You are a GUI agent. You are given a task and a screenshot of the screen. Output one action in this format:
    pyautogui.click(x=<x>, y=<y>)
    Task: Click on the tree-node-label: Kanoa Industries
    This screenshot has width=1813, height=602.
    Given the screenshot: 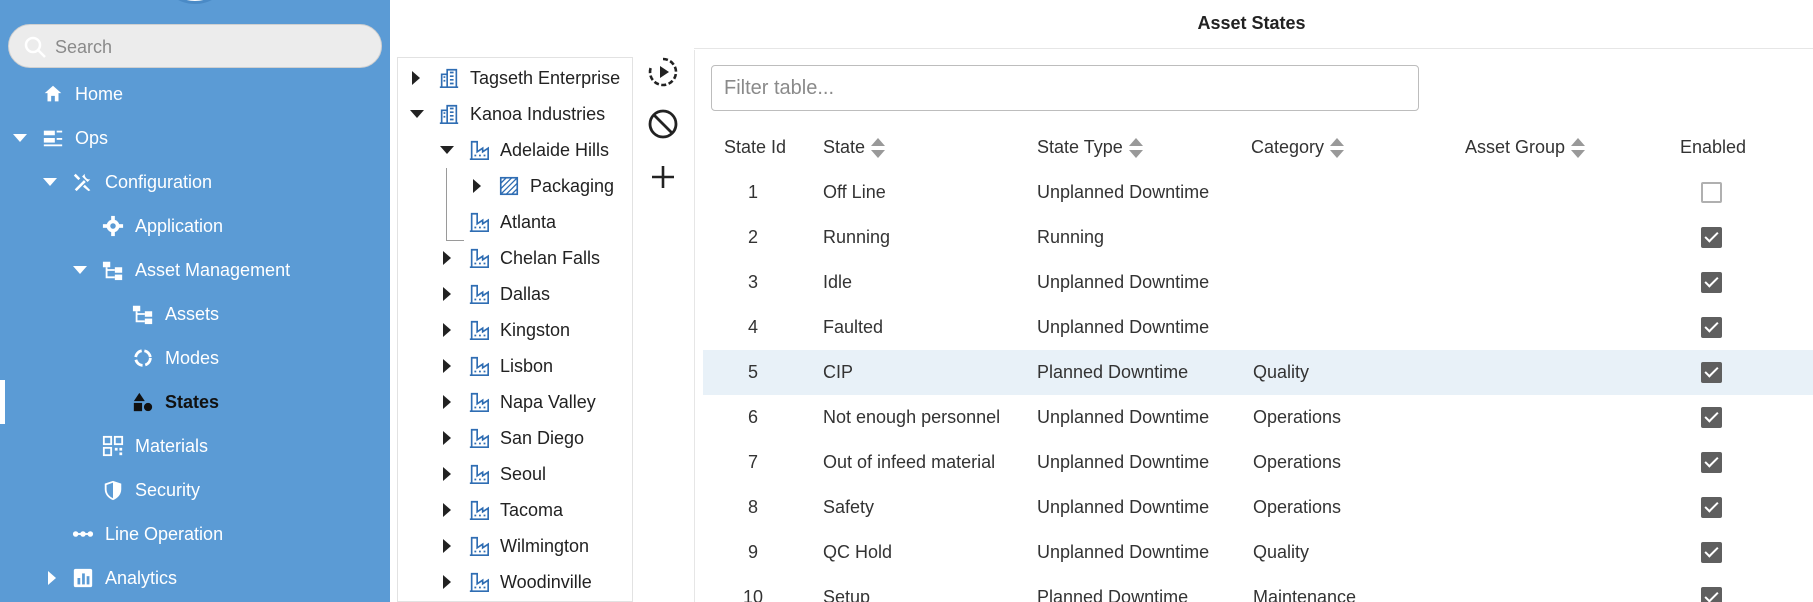 What is the action you would take?
    pyautogui.click(x=538, y=113)
    